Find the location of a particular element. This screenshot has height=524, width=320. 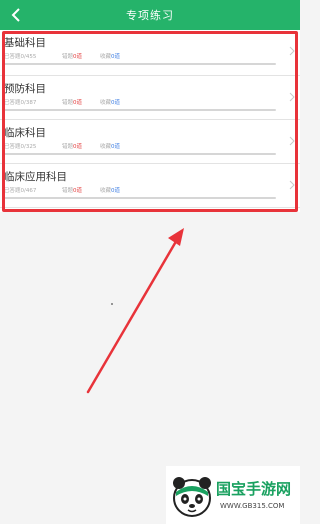

subject-item-clinical: 临床科目 已答题0/325 错题0道 收藏0道 is located at coordinates (150, 142).